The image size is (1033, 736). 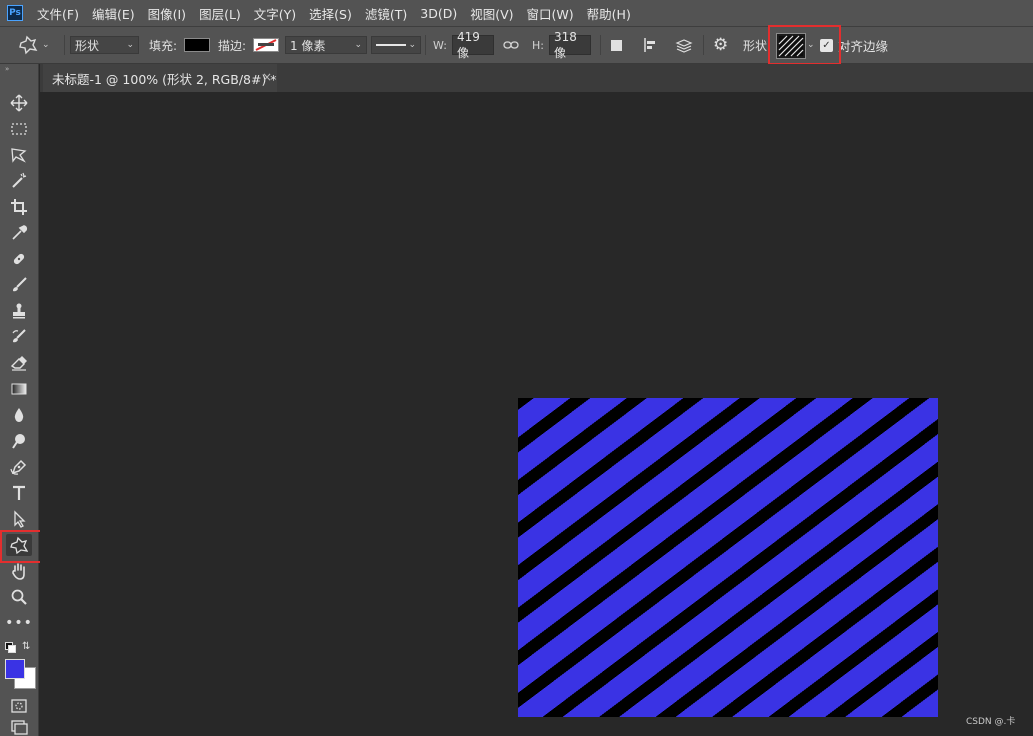 I want to click on default-colors-bg-icon, so click(x=12, y=649).